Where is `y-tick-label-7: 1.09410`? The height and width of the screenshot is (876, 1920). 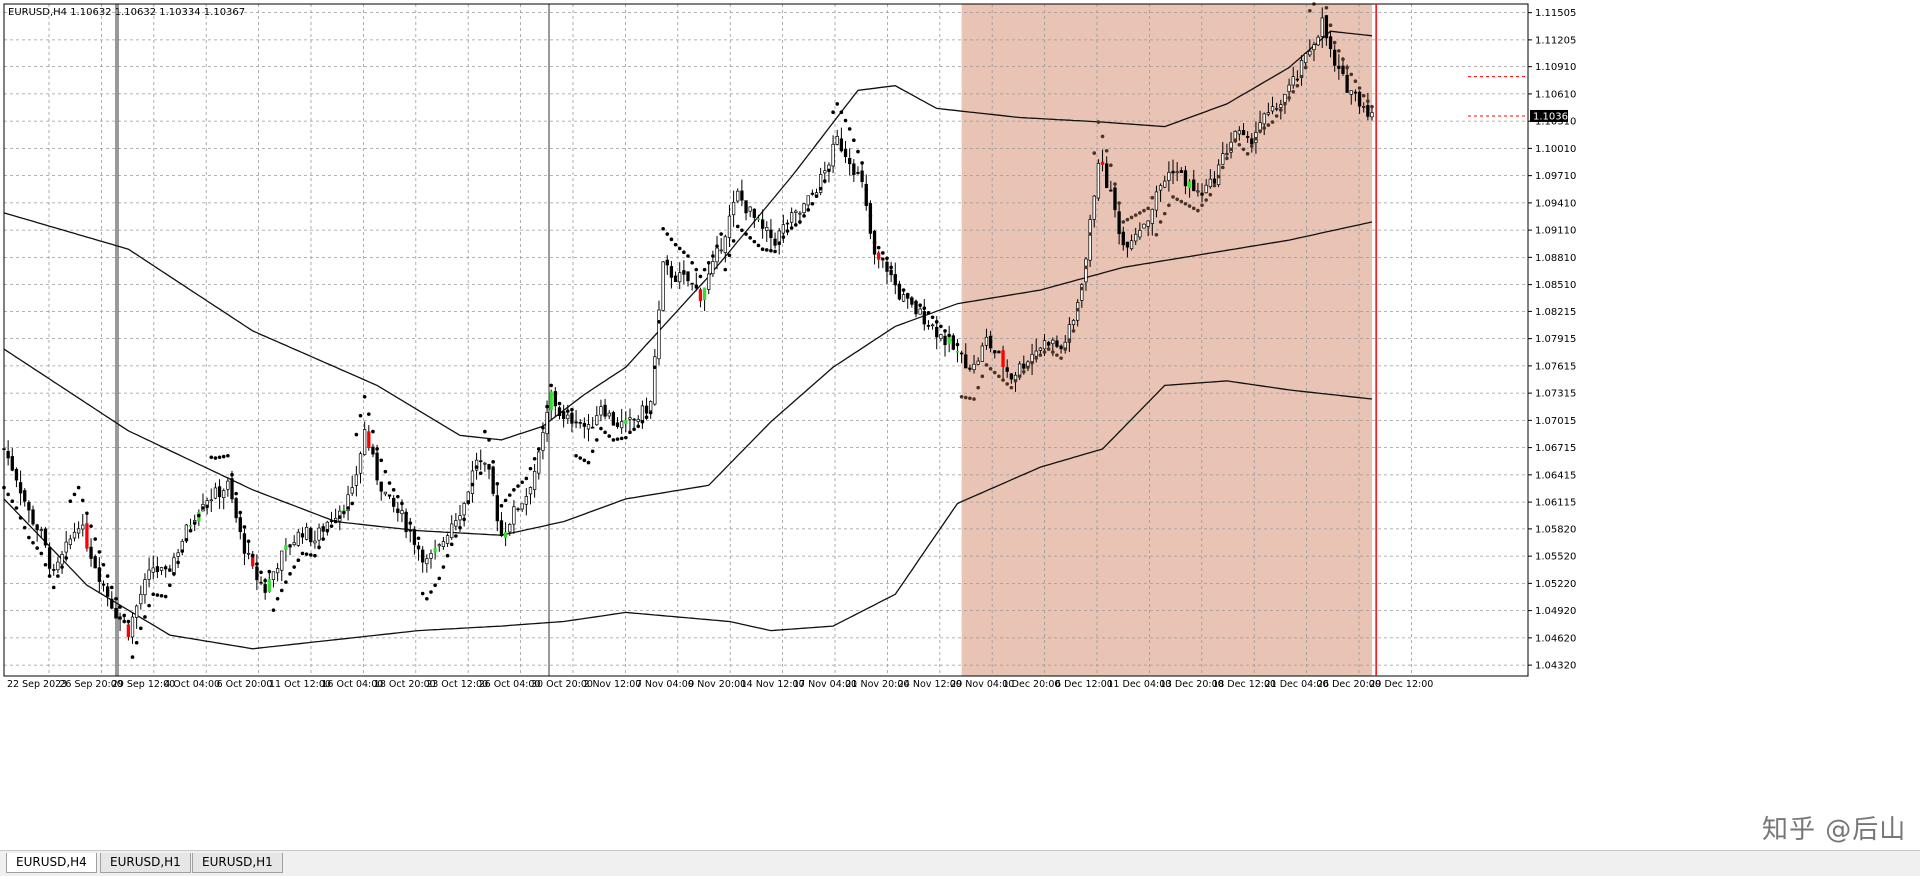 y-tick-label-7: 1.09410 is located at coordinates (1555, 203).